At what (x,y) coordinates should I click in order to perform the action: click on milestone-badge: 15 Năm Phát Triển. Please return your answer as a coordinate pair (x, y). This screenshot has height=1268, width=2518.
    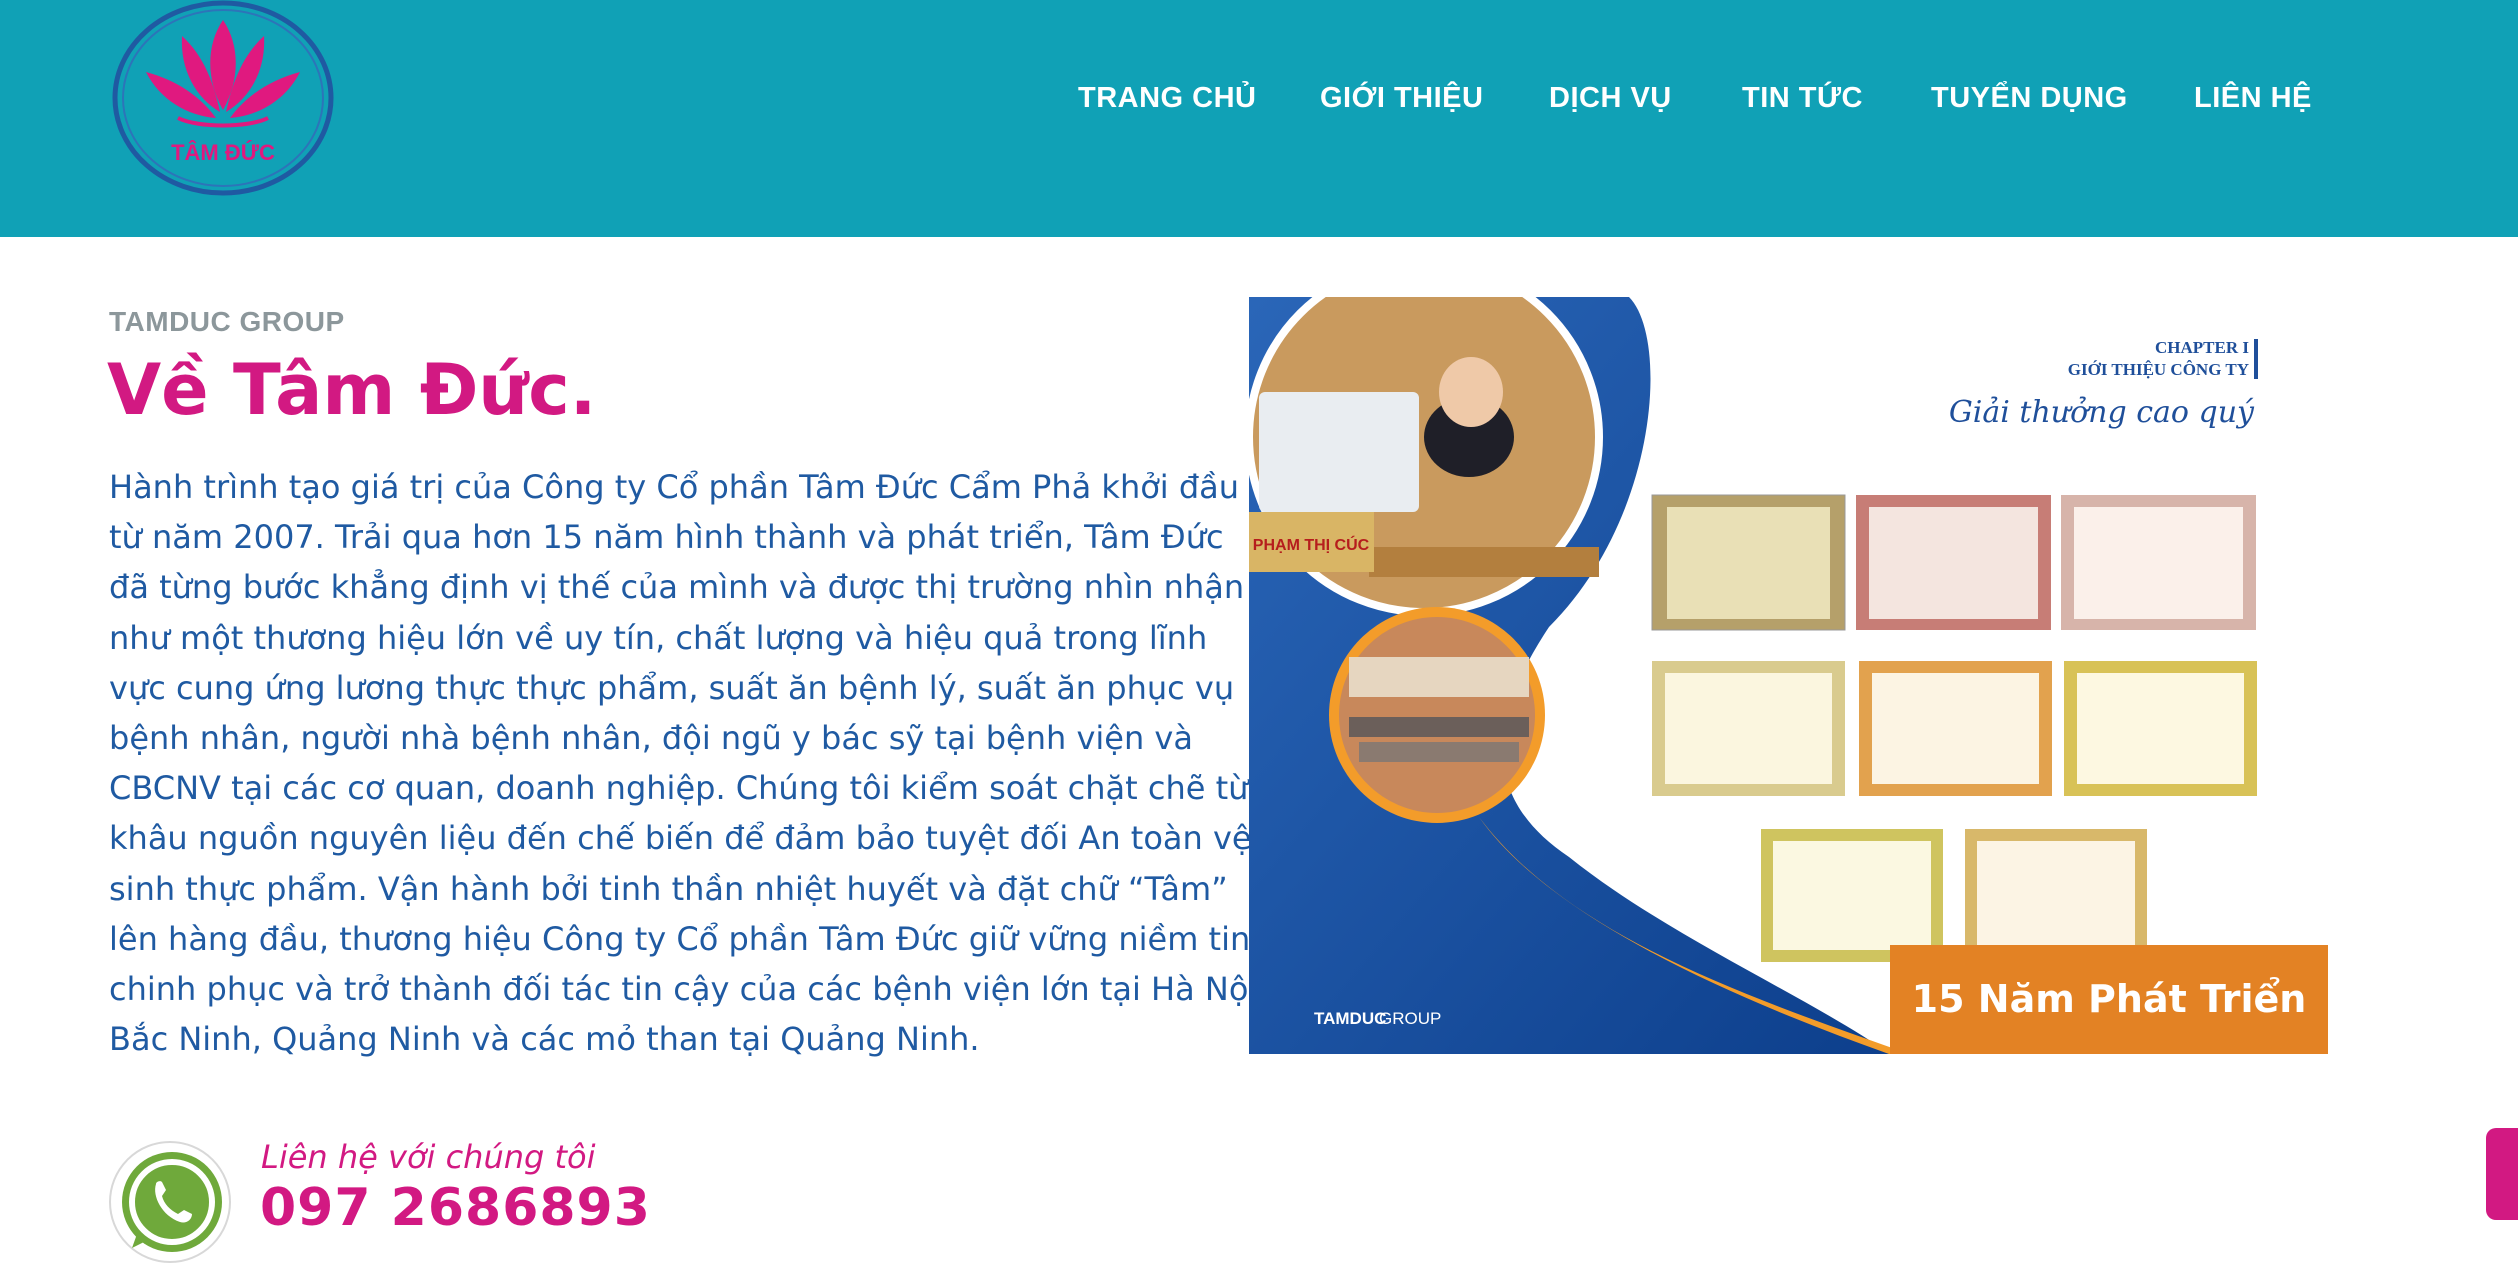
    Looking at the image, I should click on (2109, 999).